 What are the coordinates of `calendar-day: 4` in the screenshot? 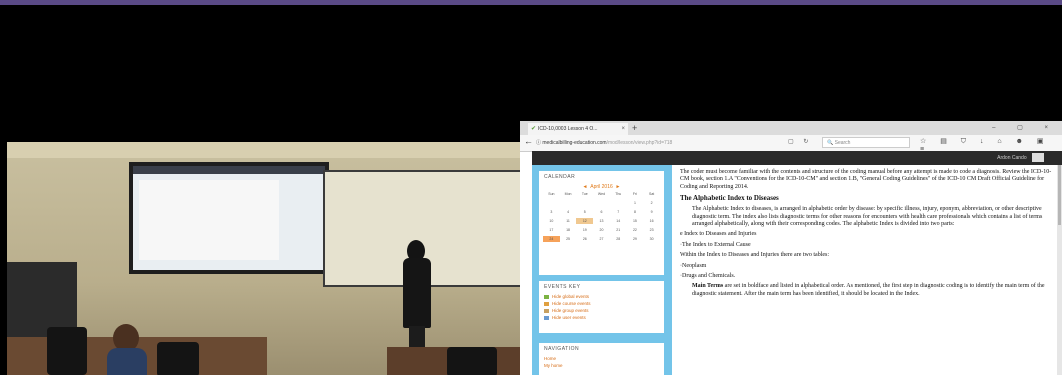 It's located at (568, 212).